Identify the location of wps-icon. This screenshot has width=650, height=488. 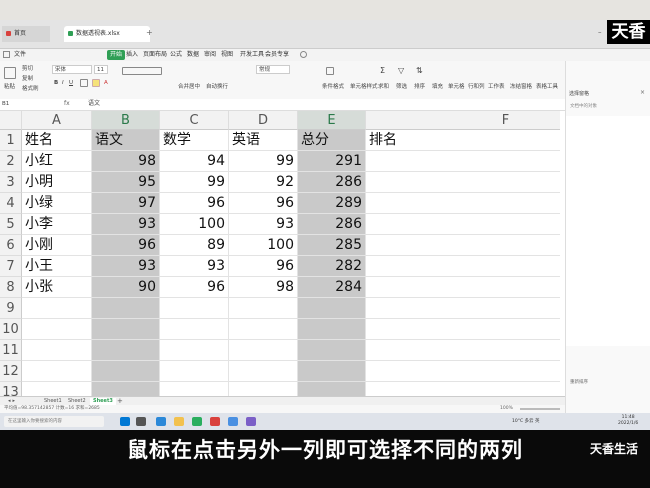
(215, 421).